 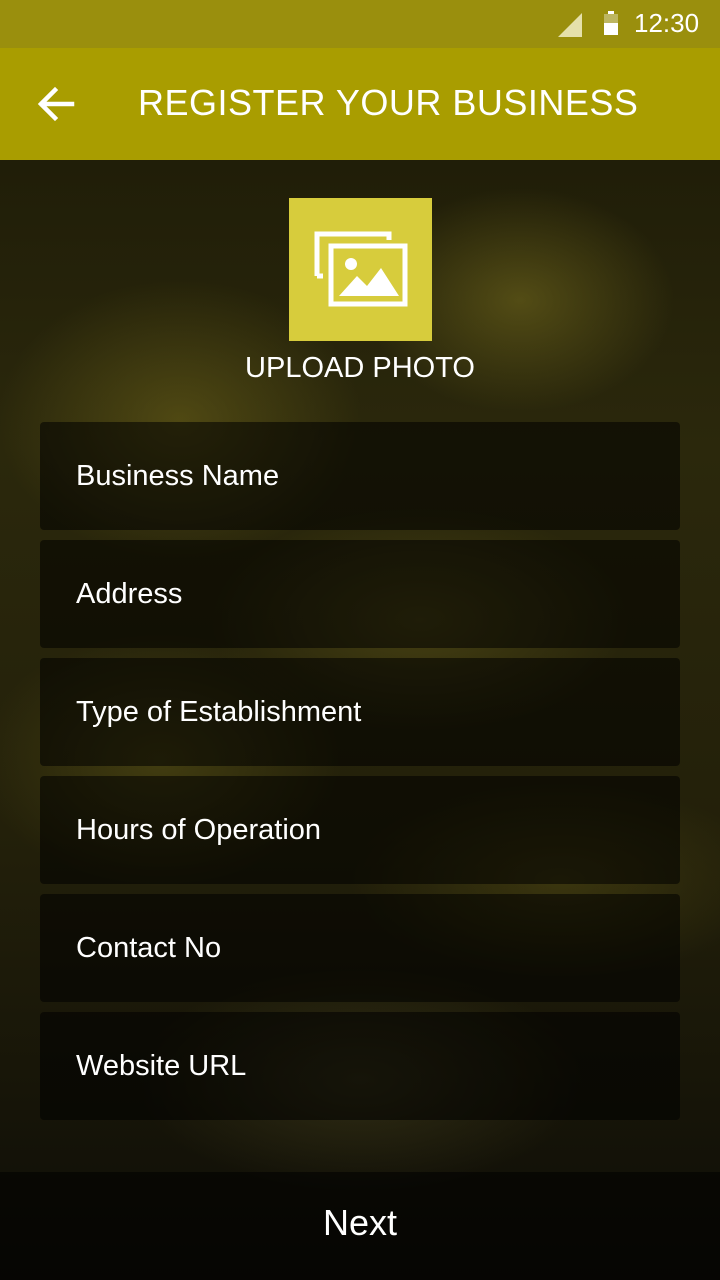 What do you see at coordinates (360, 594) in the screenshot?
I see `address-field: Address` at bounding box center [360, 594].